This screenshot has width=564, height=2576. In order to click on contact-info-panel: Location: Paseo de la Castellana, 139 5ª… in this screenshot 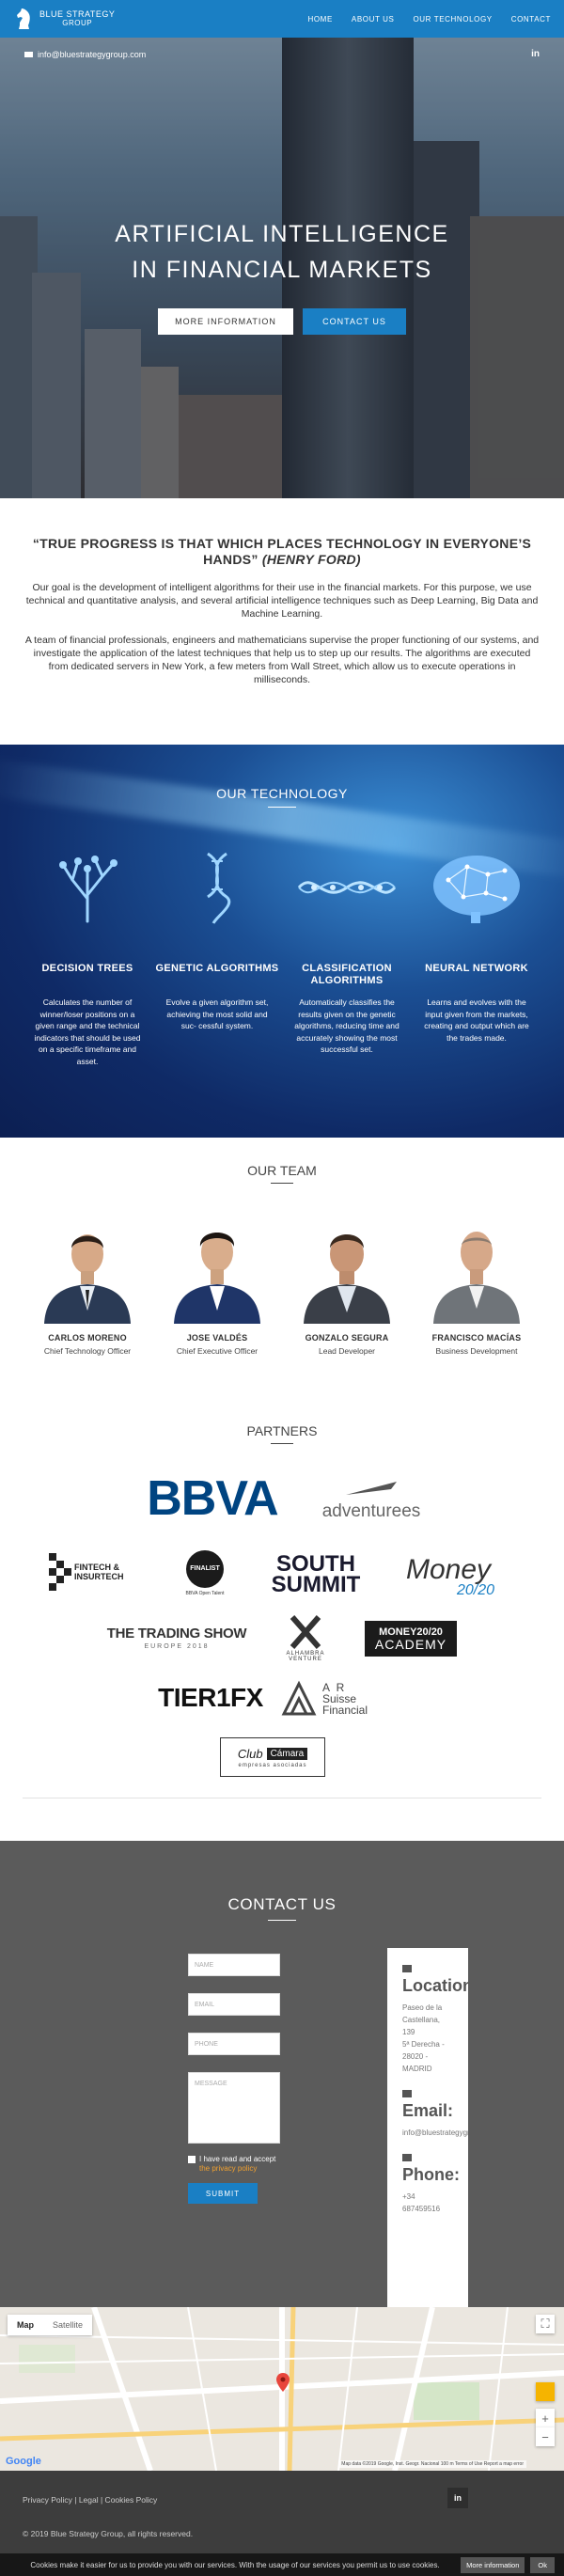, I will do `click(427, 2129)`.